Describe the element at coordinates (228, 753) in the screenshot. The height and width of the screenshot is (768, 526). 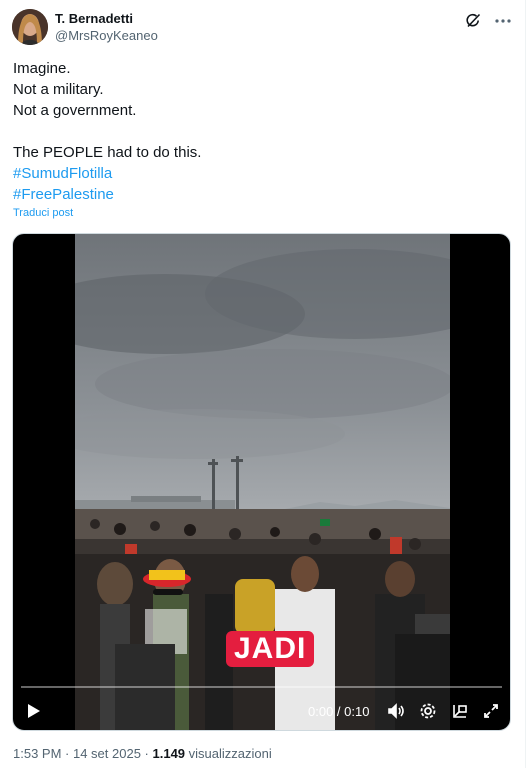
I see `views-label: visualizzazioni` at that location.